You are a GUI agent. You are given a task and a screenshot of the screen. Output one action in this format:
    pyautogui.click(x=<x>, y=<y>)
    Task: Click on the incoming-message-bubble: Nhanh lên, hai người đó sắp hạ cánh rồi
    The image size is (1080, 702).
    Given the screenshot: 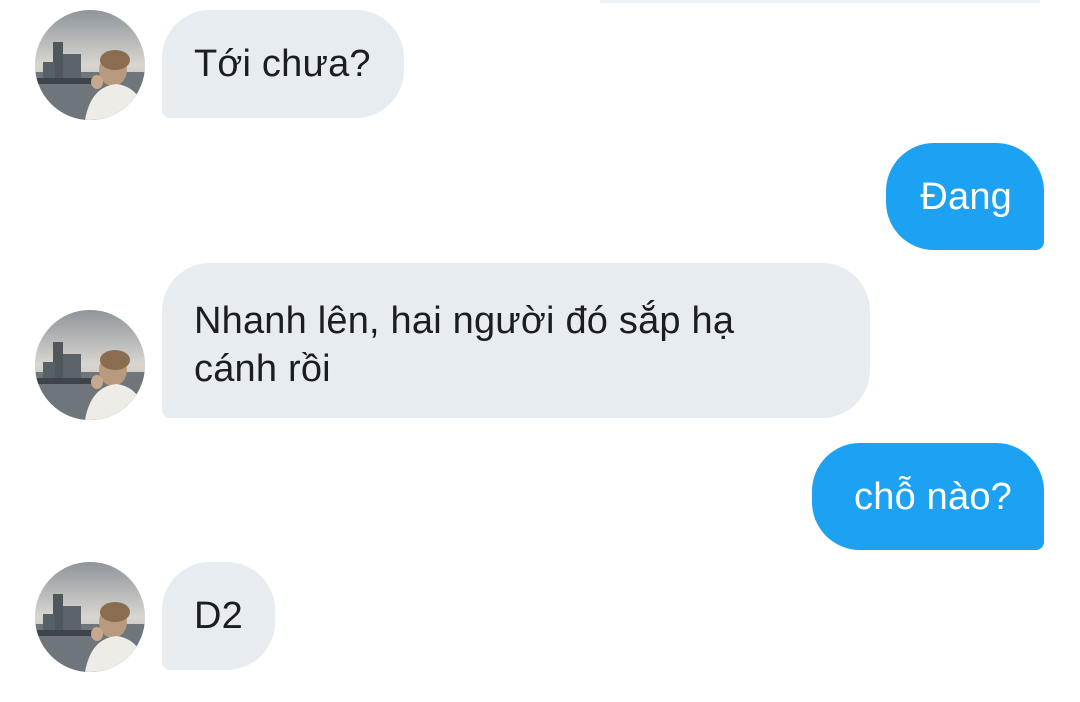 What is the action you would take?
    pyautogui.click(x=516, y=340)
    